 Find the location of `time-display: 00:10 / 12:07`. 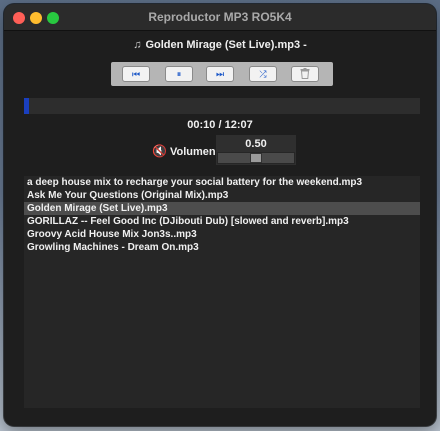

time-display: 00:10 / 12:07 is located at coordinates (220, 125).